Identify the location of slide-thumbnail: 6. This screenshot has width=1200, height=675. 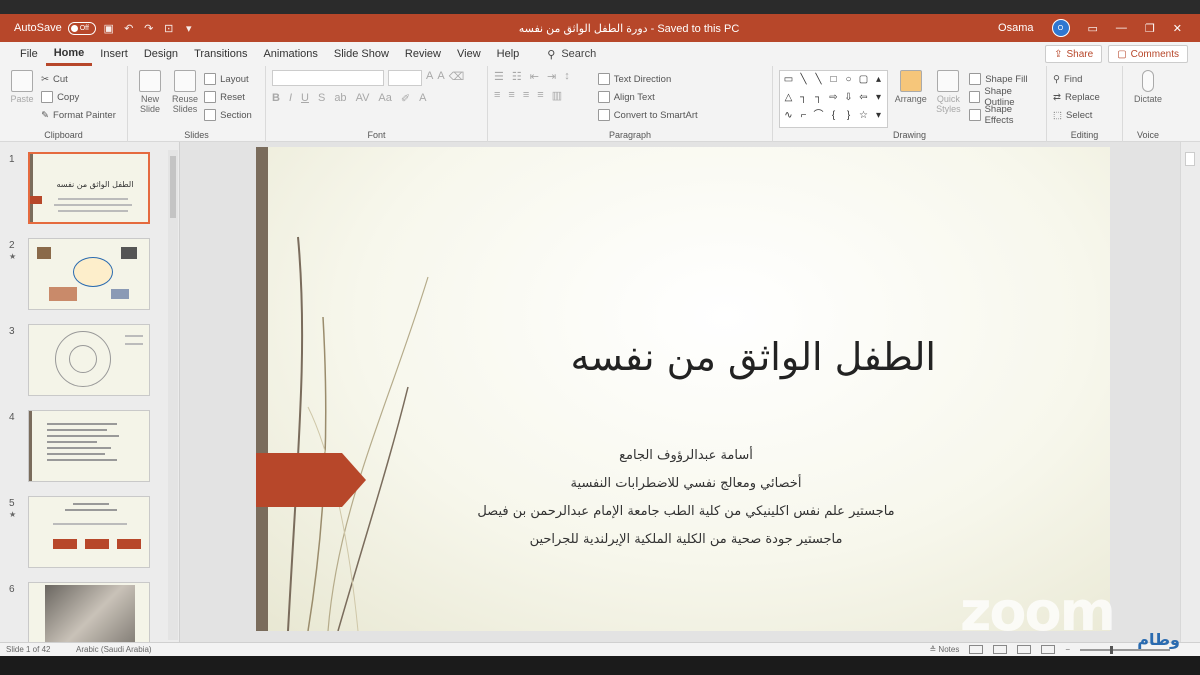
(85, 612).